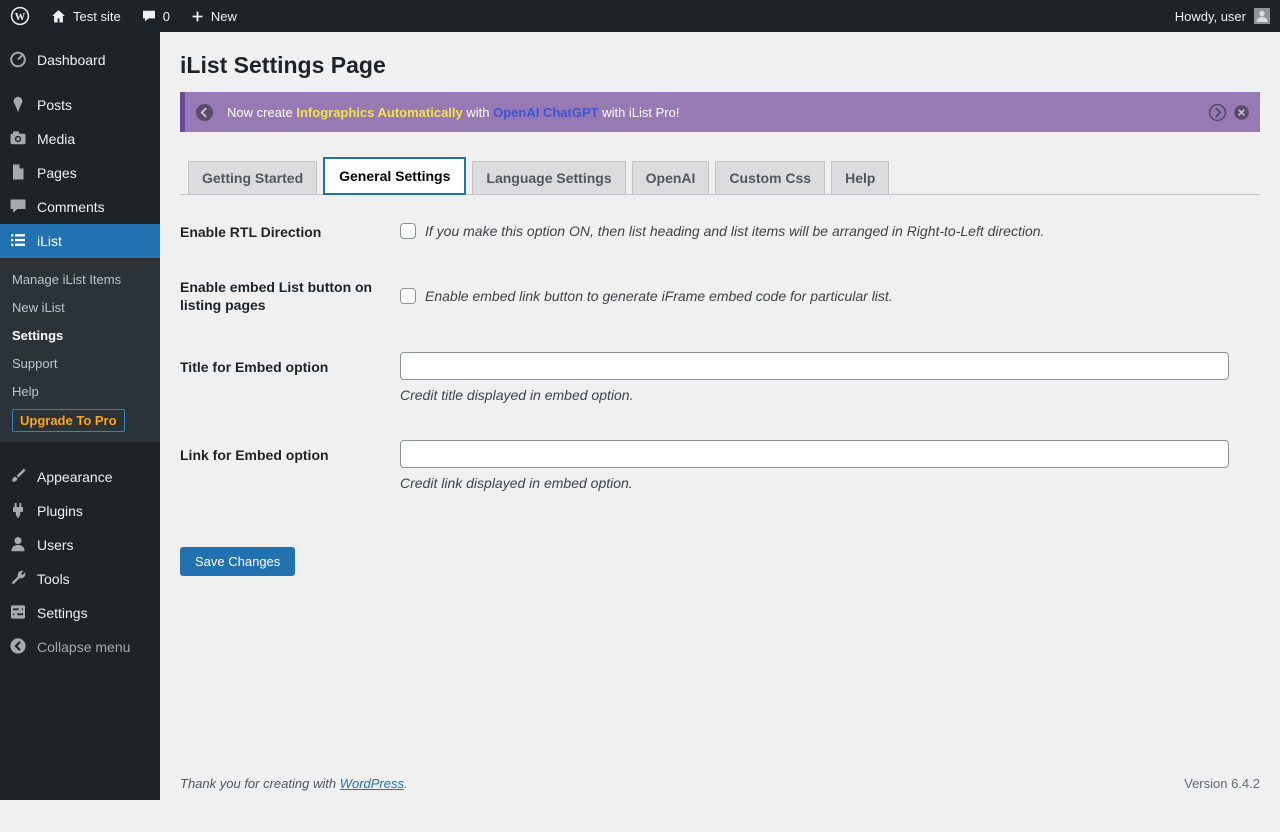  What do you see at coordinates (80, 363) in the screenshot?
I see `sidebar-subitem-support: Support` at bounding box center [80, 363].